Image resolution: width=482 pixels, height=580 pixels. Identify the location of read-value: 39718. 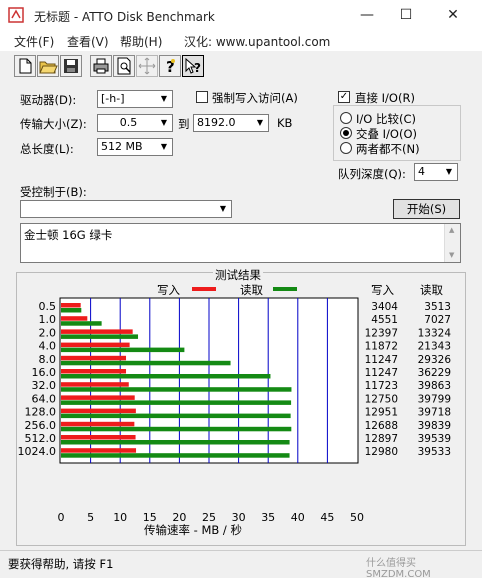
(434, 413).